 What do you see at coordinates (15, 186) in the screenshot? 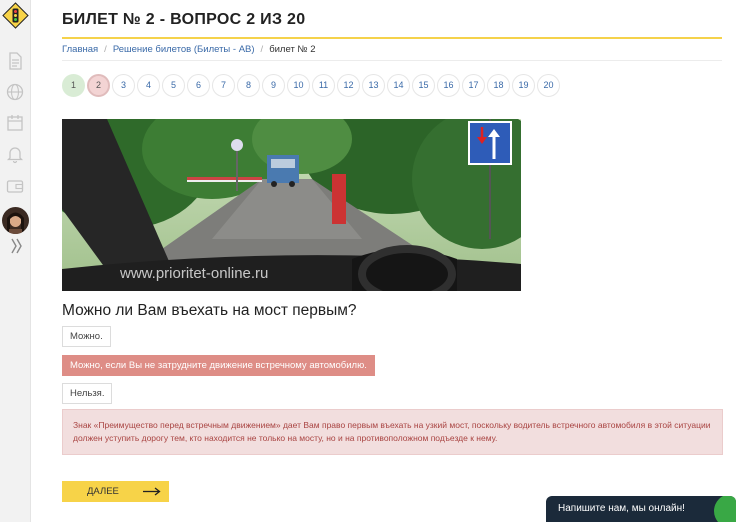
I see `wallet-icon` at bounding box center [15, 186].